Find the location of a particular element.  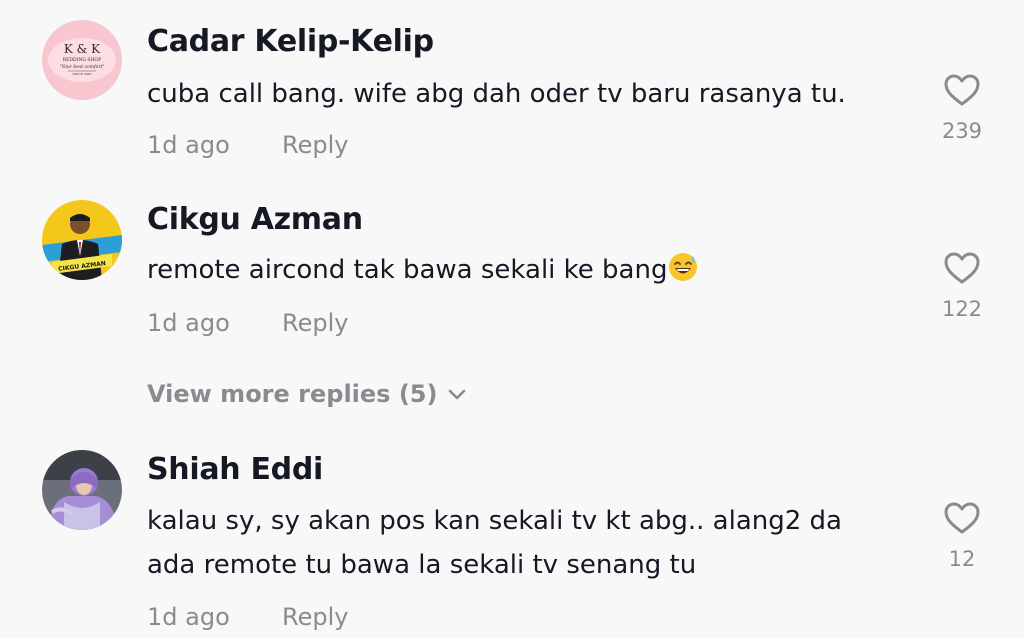

like-count: 12 is located at coordinates (962, 559).